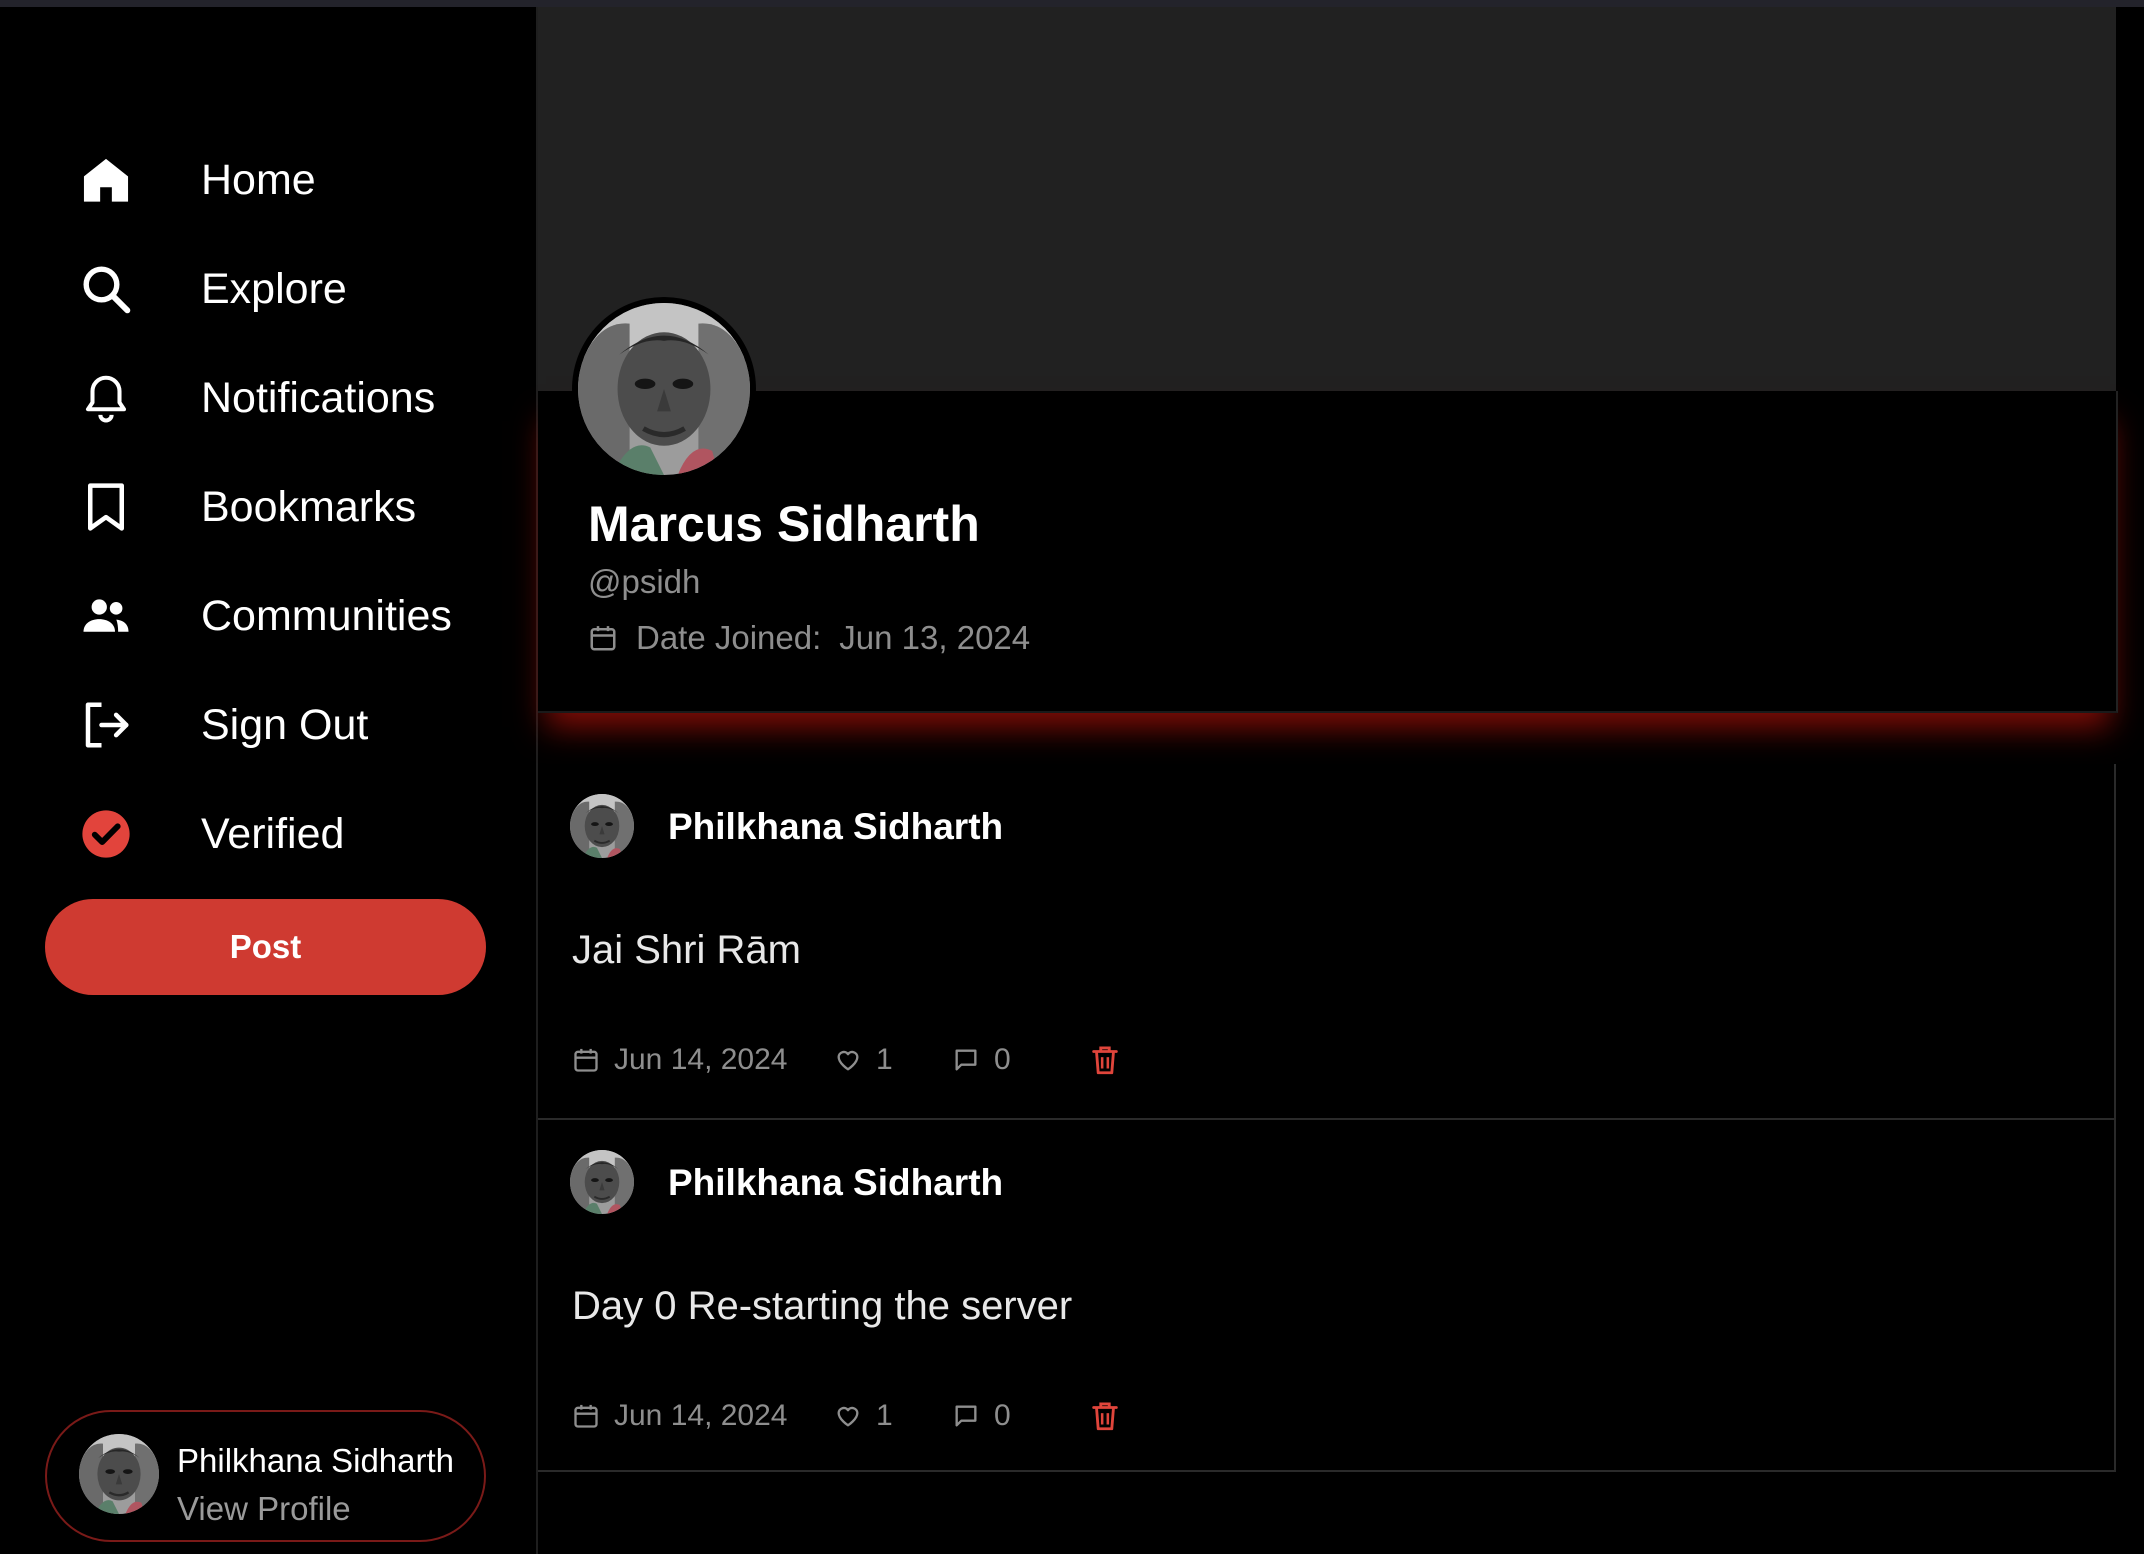  Describe the element at coordinates (258, 179) in the screenshot. I see `sidebar-item-label: Home` at that location.